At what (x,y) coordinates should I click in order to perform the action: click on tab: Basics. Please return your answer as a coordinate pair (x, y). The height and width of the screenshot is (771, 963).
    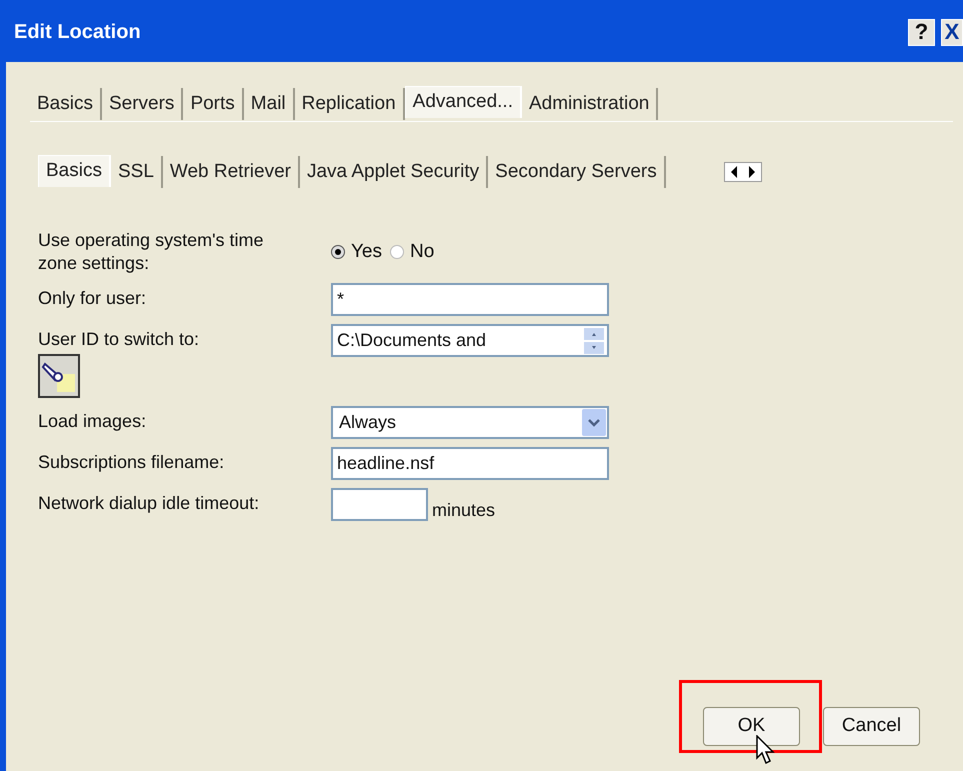
    Looking at the image, I should click on (74, 171).